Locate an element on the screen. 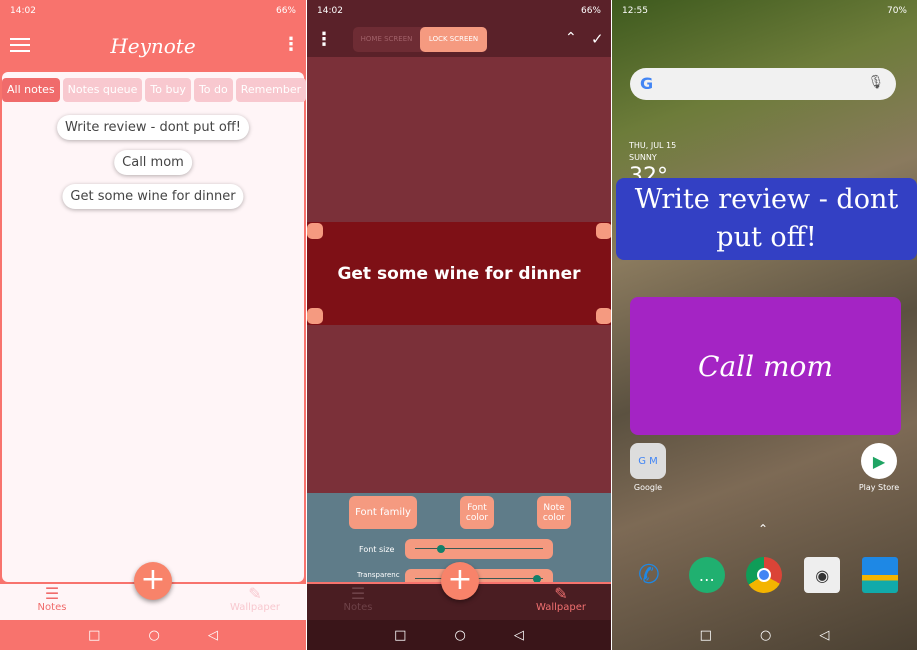  app-label: Play Store is located at coordinates (879, 487).